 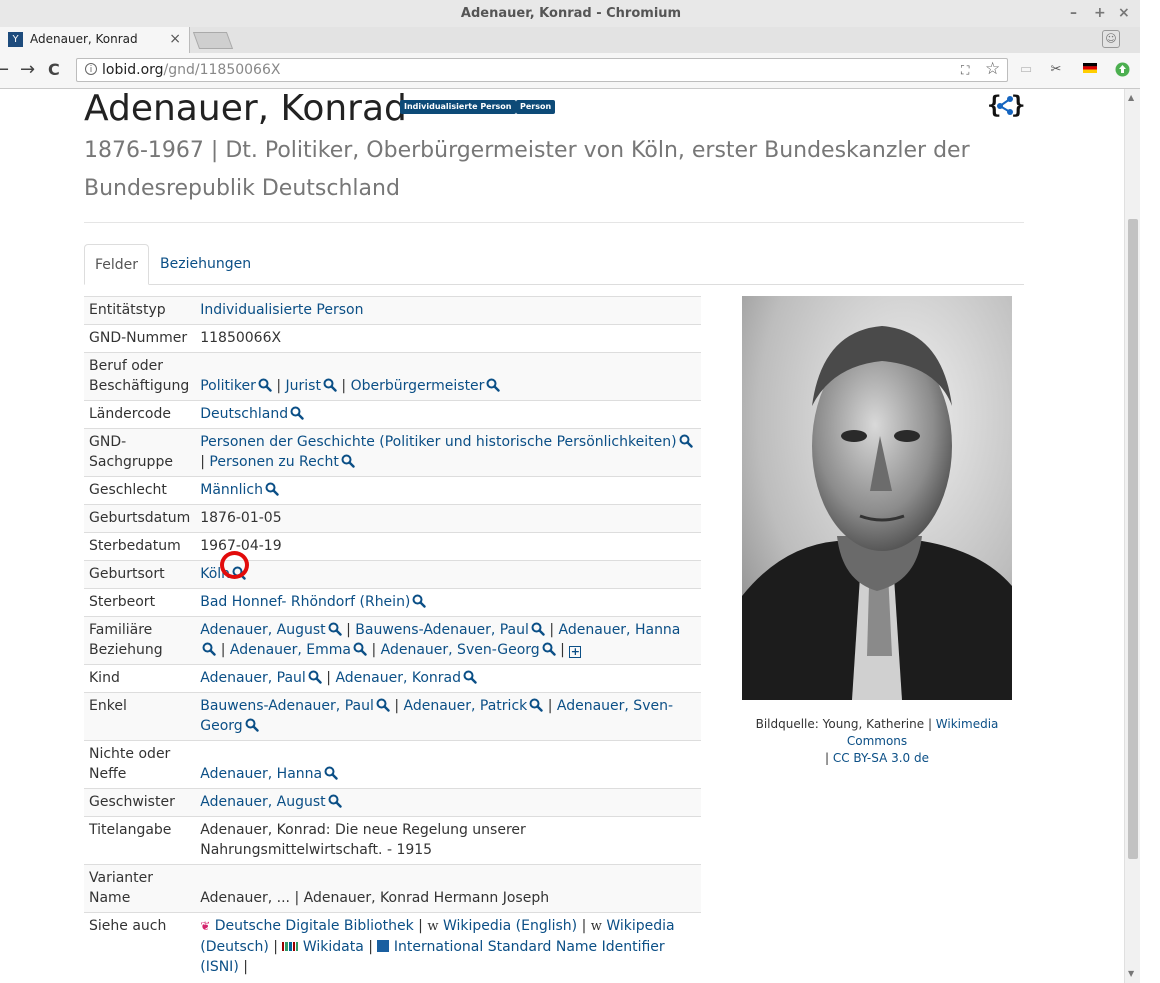 What do you see at coordinates (213, 40) in the screenshot?
I see `new-tab-button` at bounding box center [213, 40].